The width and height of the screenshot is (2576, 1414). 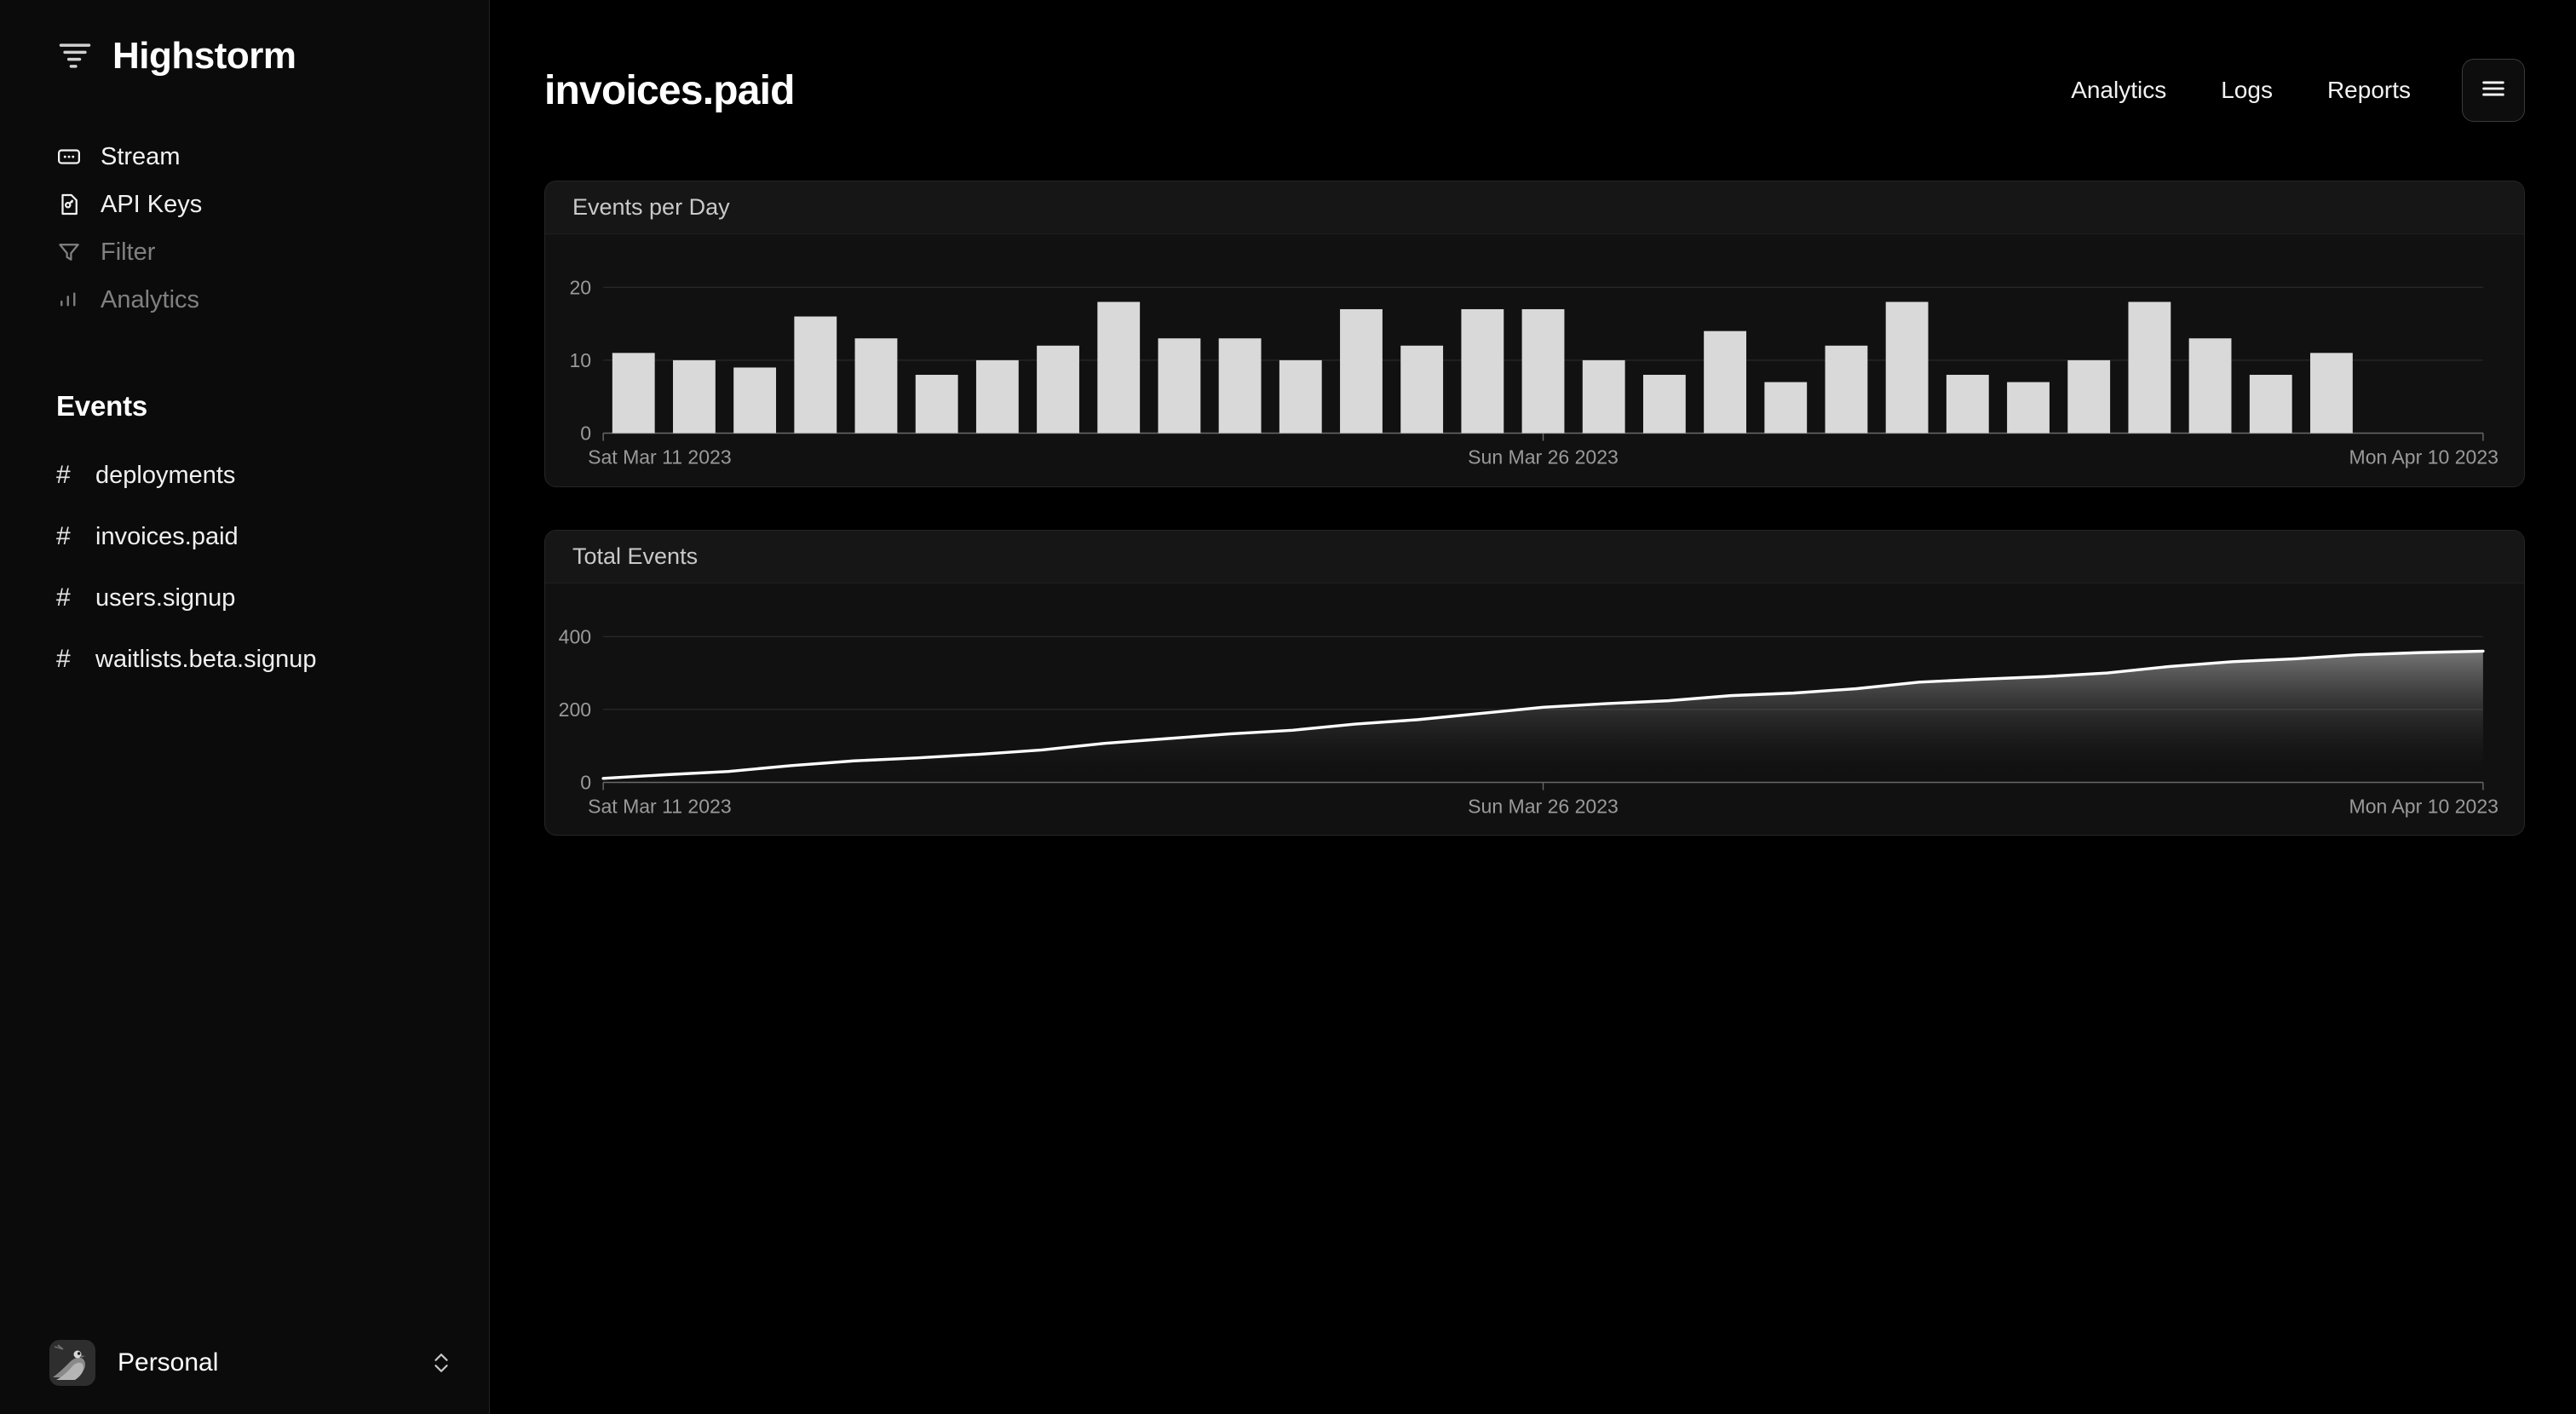 What do you see at coordinates (580, 287) in the screenshot?
I see `svg-text: 20` at bounding box center [580, 287].